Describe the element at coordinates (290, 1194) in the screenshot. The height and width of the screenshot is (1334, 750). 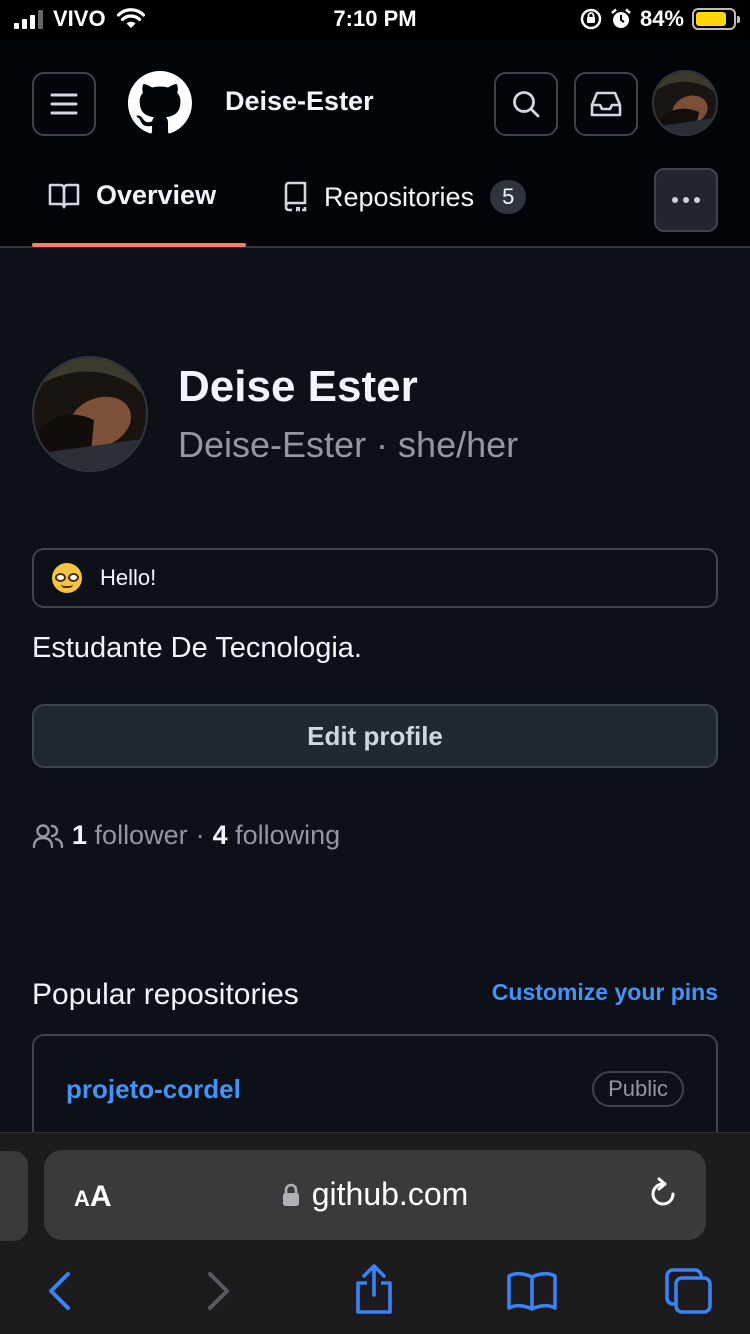
I see `lock-icon` at that location.